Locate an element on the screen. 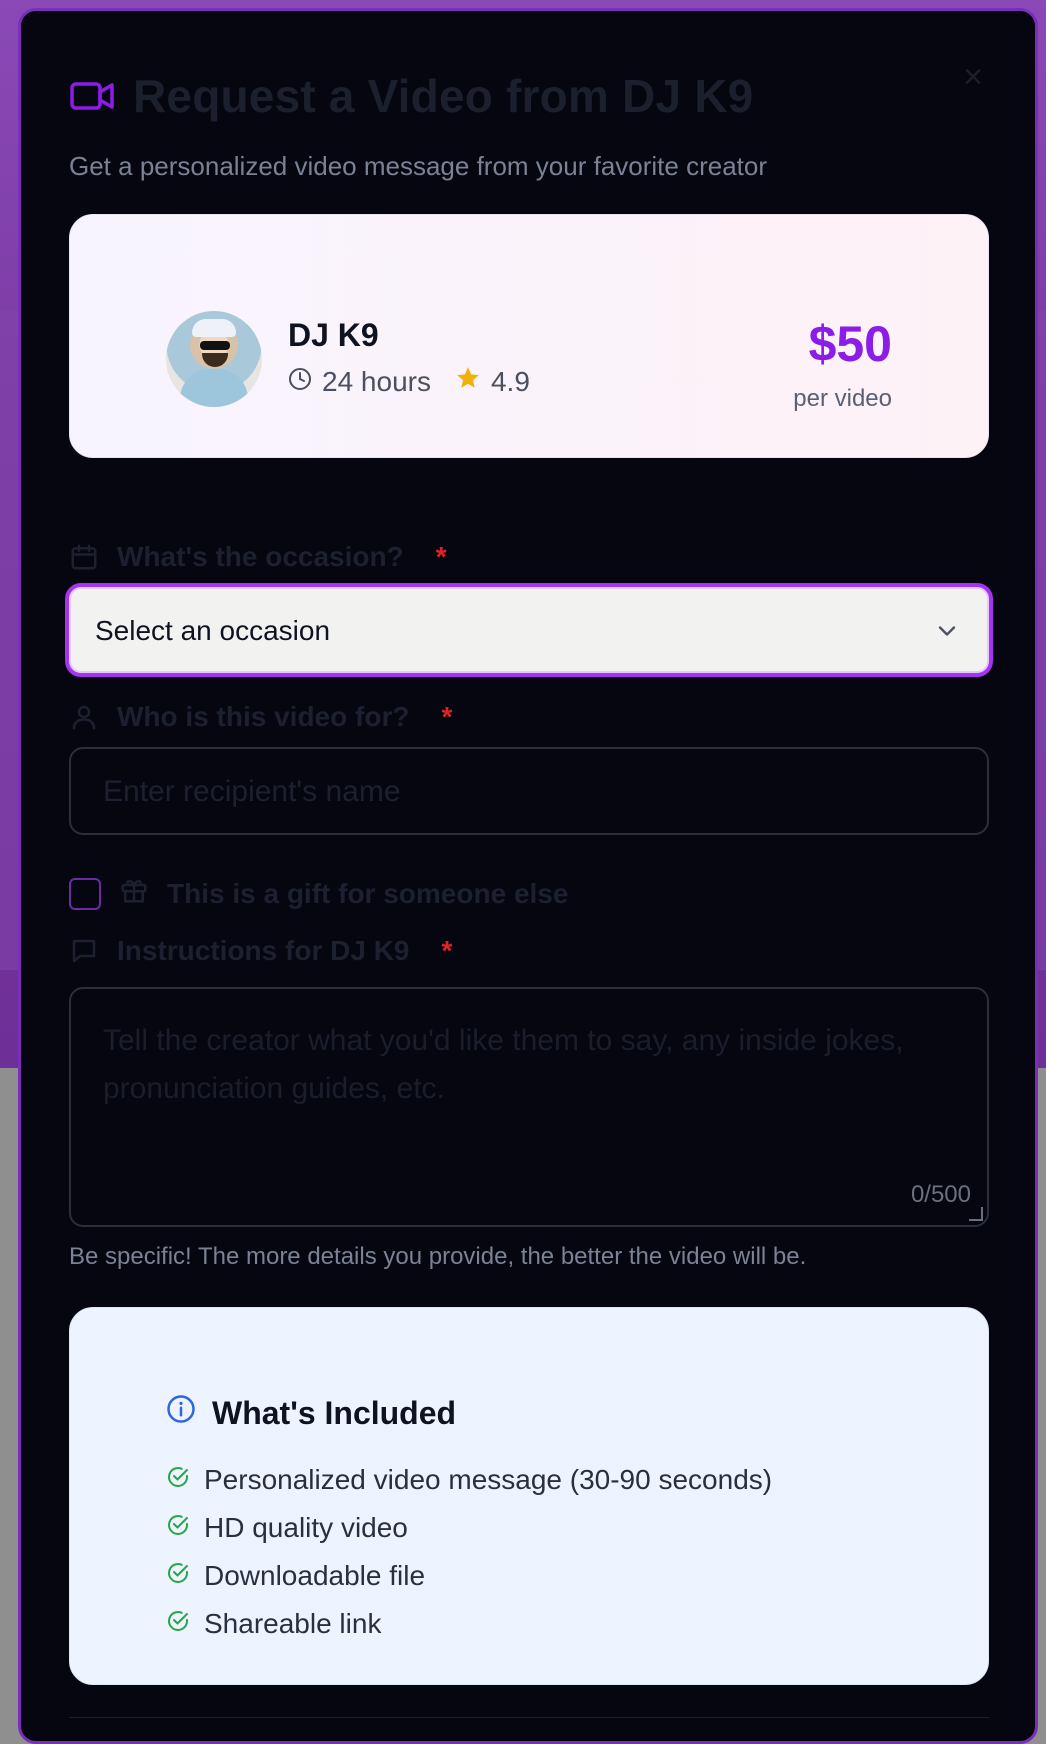 The width and height of the screenshot is (1046, 1744). gift-option: This is a gift for someone else is located at coordinates (318, 893).